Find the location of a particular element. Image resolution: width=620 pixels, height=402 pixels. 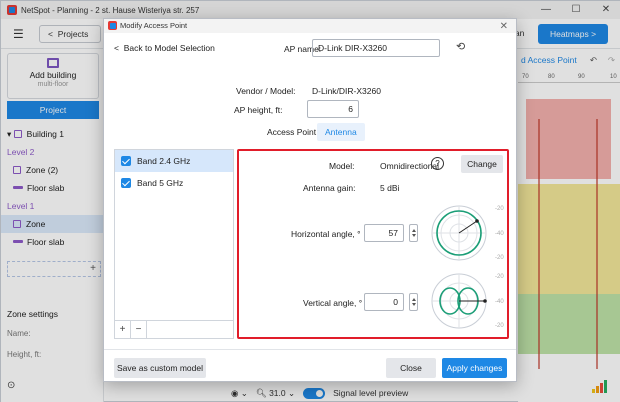

tab-access-point: Access Point is located at coordinates (291, 132).